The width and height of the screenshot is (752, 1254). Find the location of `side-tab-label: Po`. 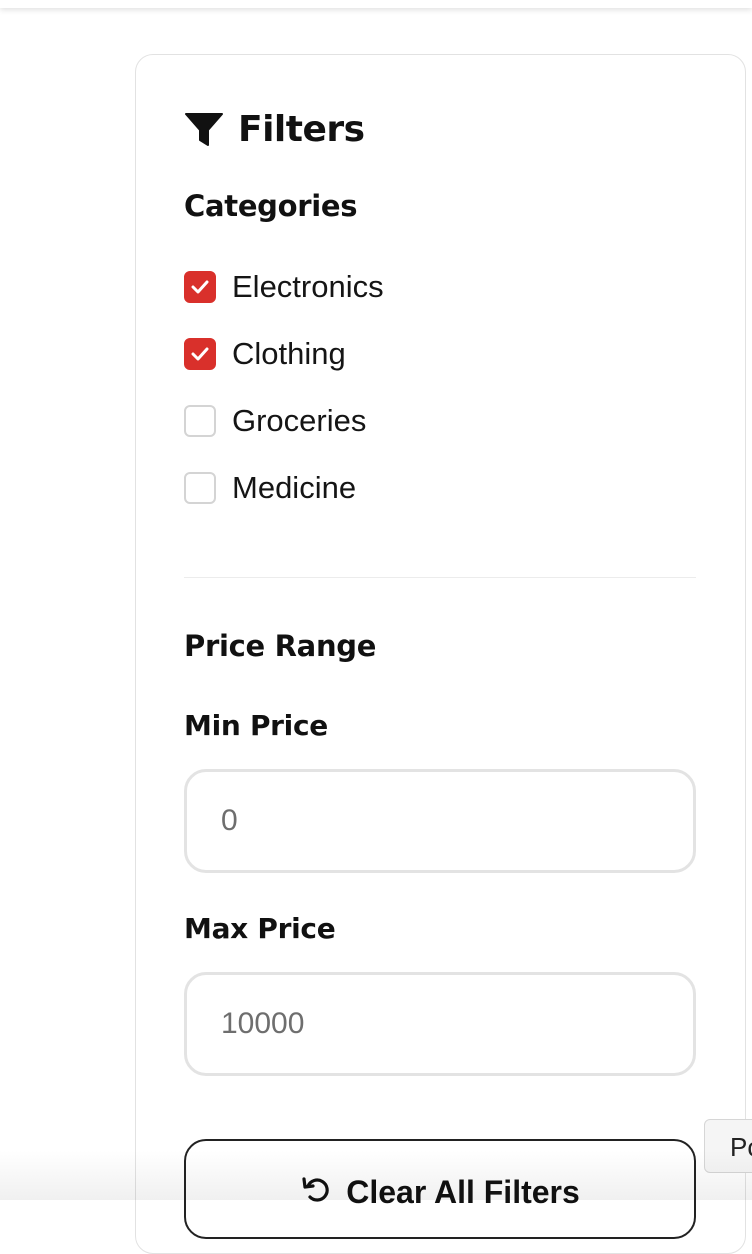

side-tab-label: Po is located at coordinates (741, 1147).